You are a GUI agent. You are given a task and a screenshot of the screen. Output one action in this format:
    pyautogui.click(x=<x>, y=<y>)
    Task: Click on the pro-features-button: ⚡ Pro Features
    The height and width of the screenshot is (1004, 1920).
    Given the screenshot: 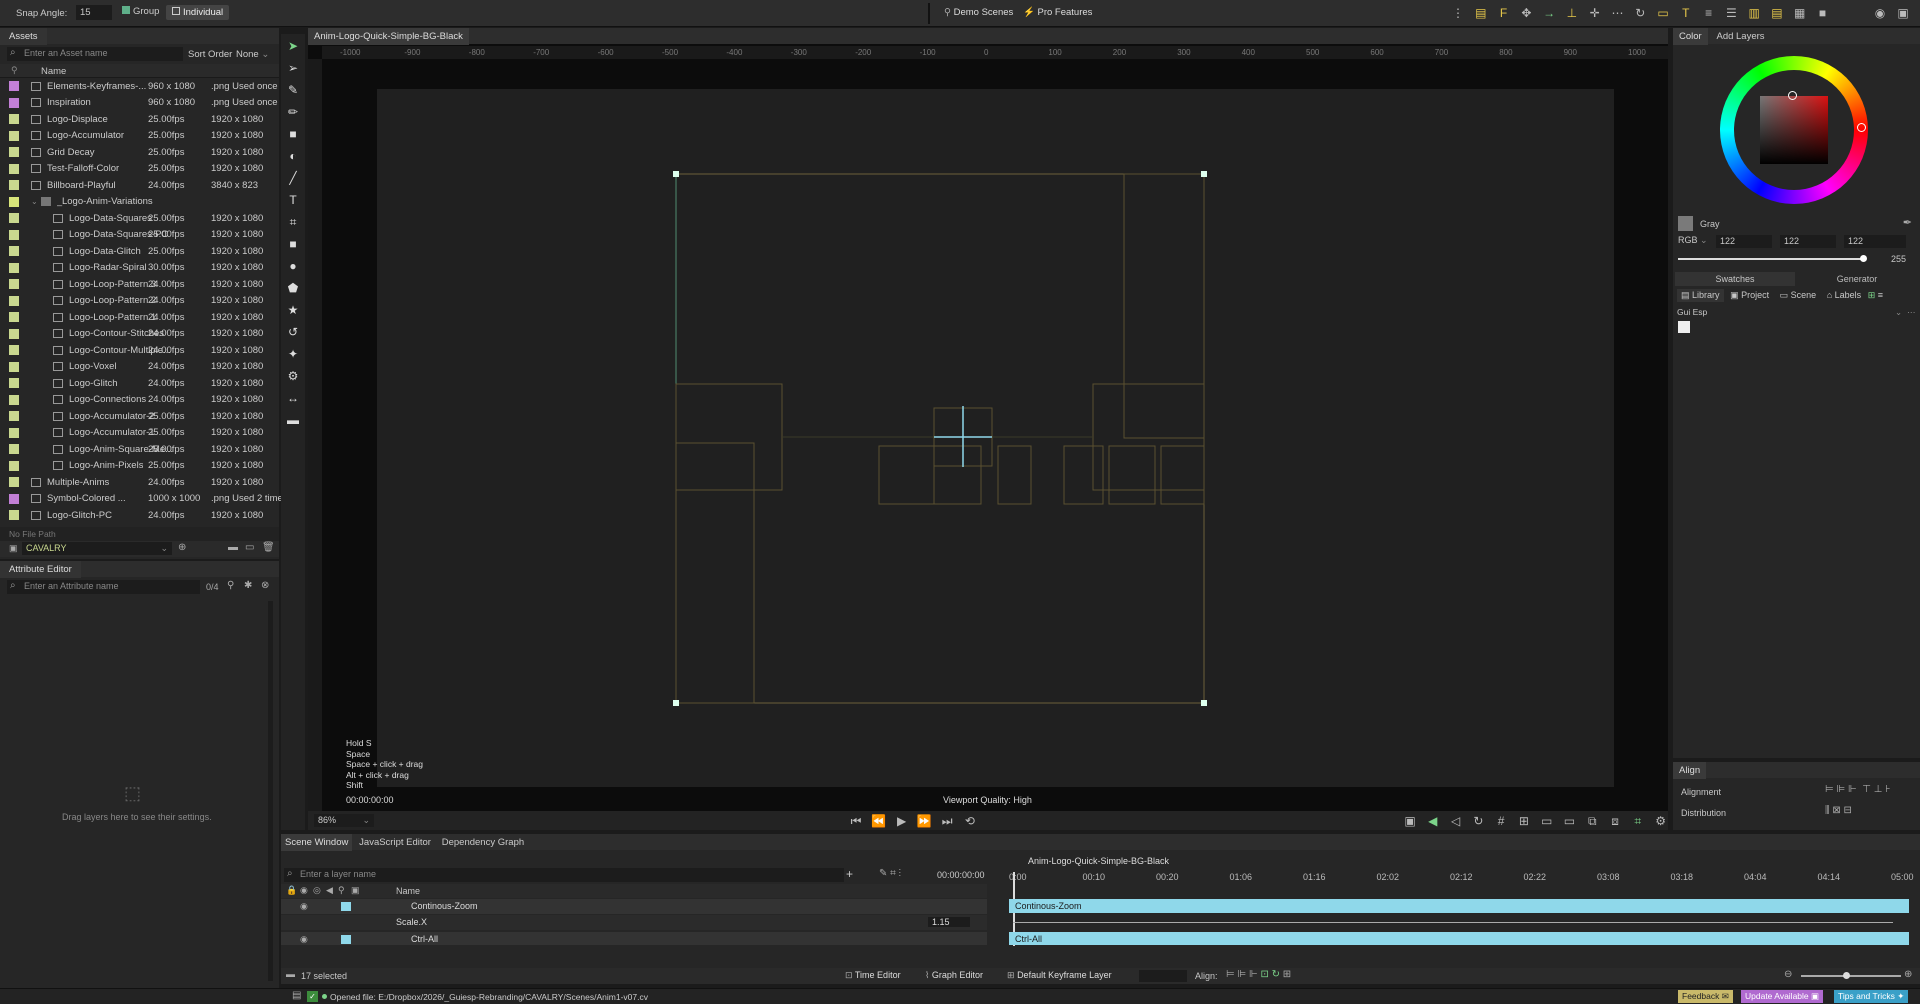 What is the action you would take?
    pyautogui.click(x=1057, y=12)
    